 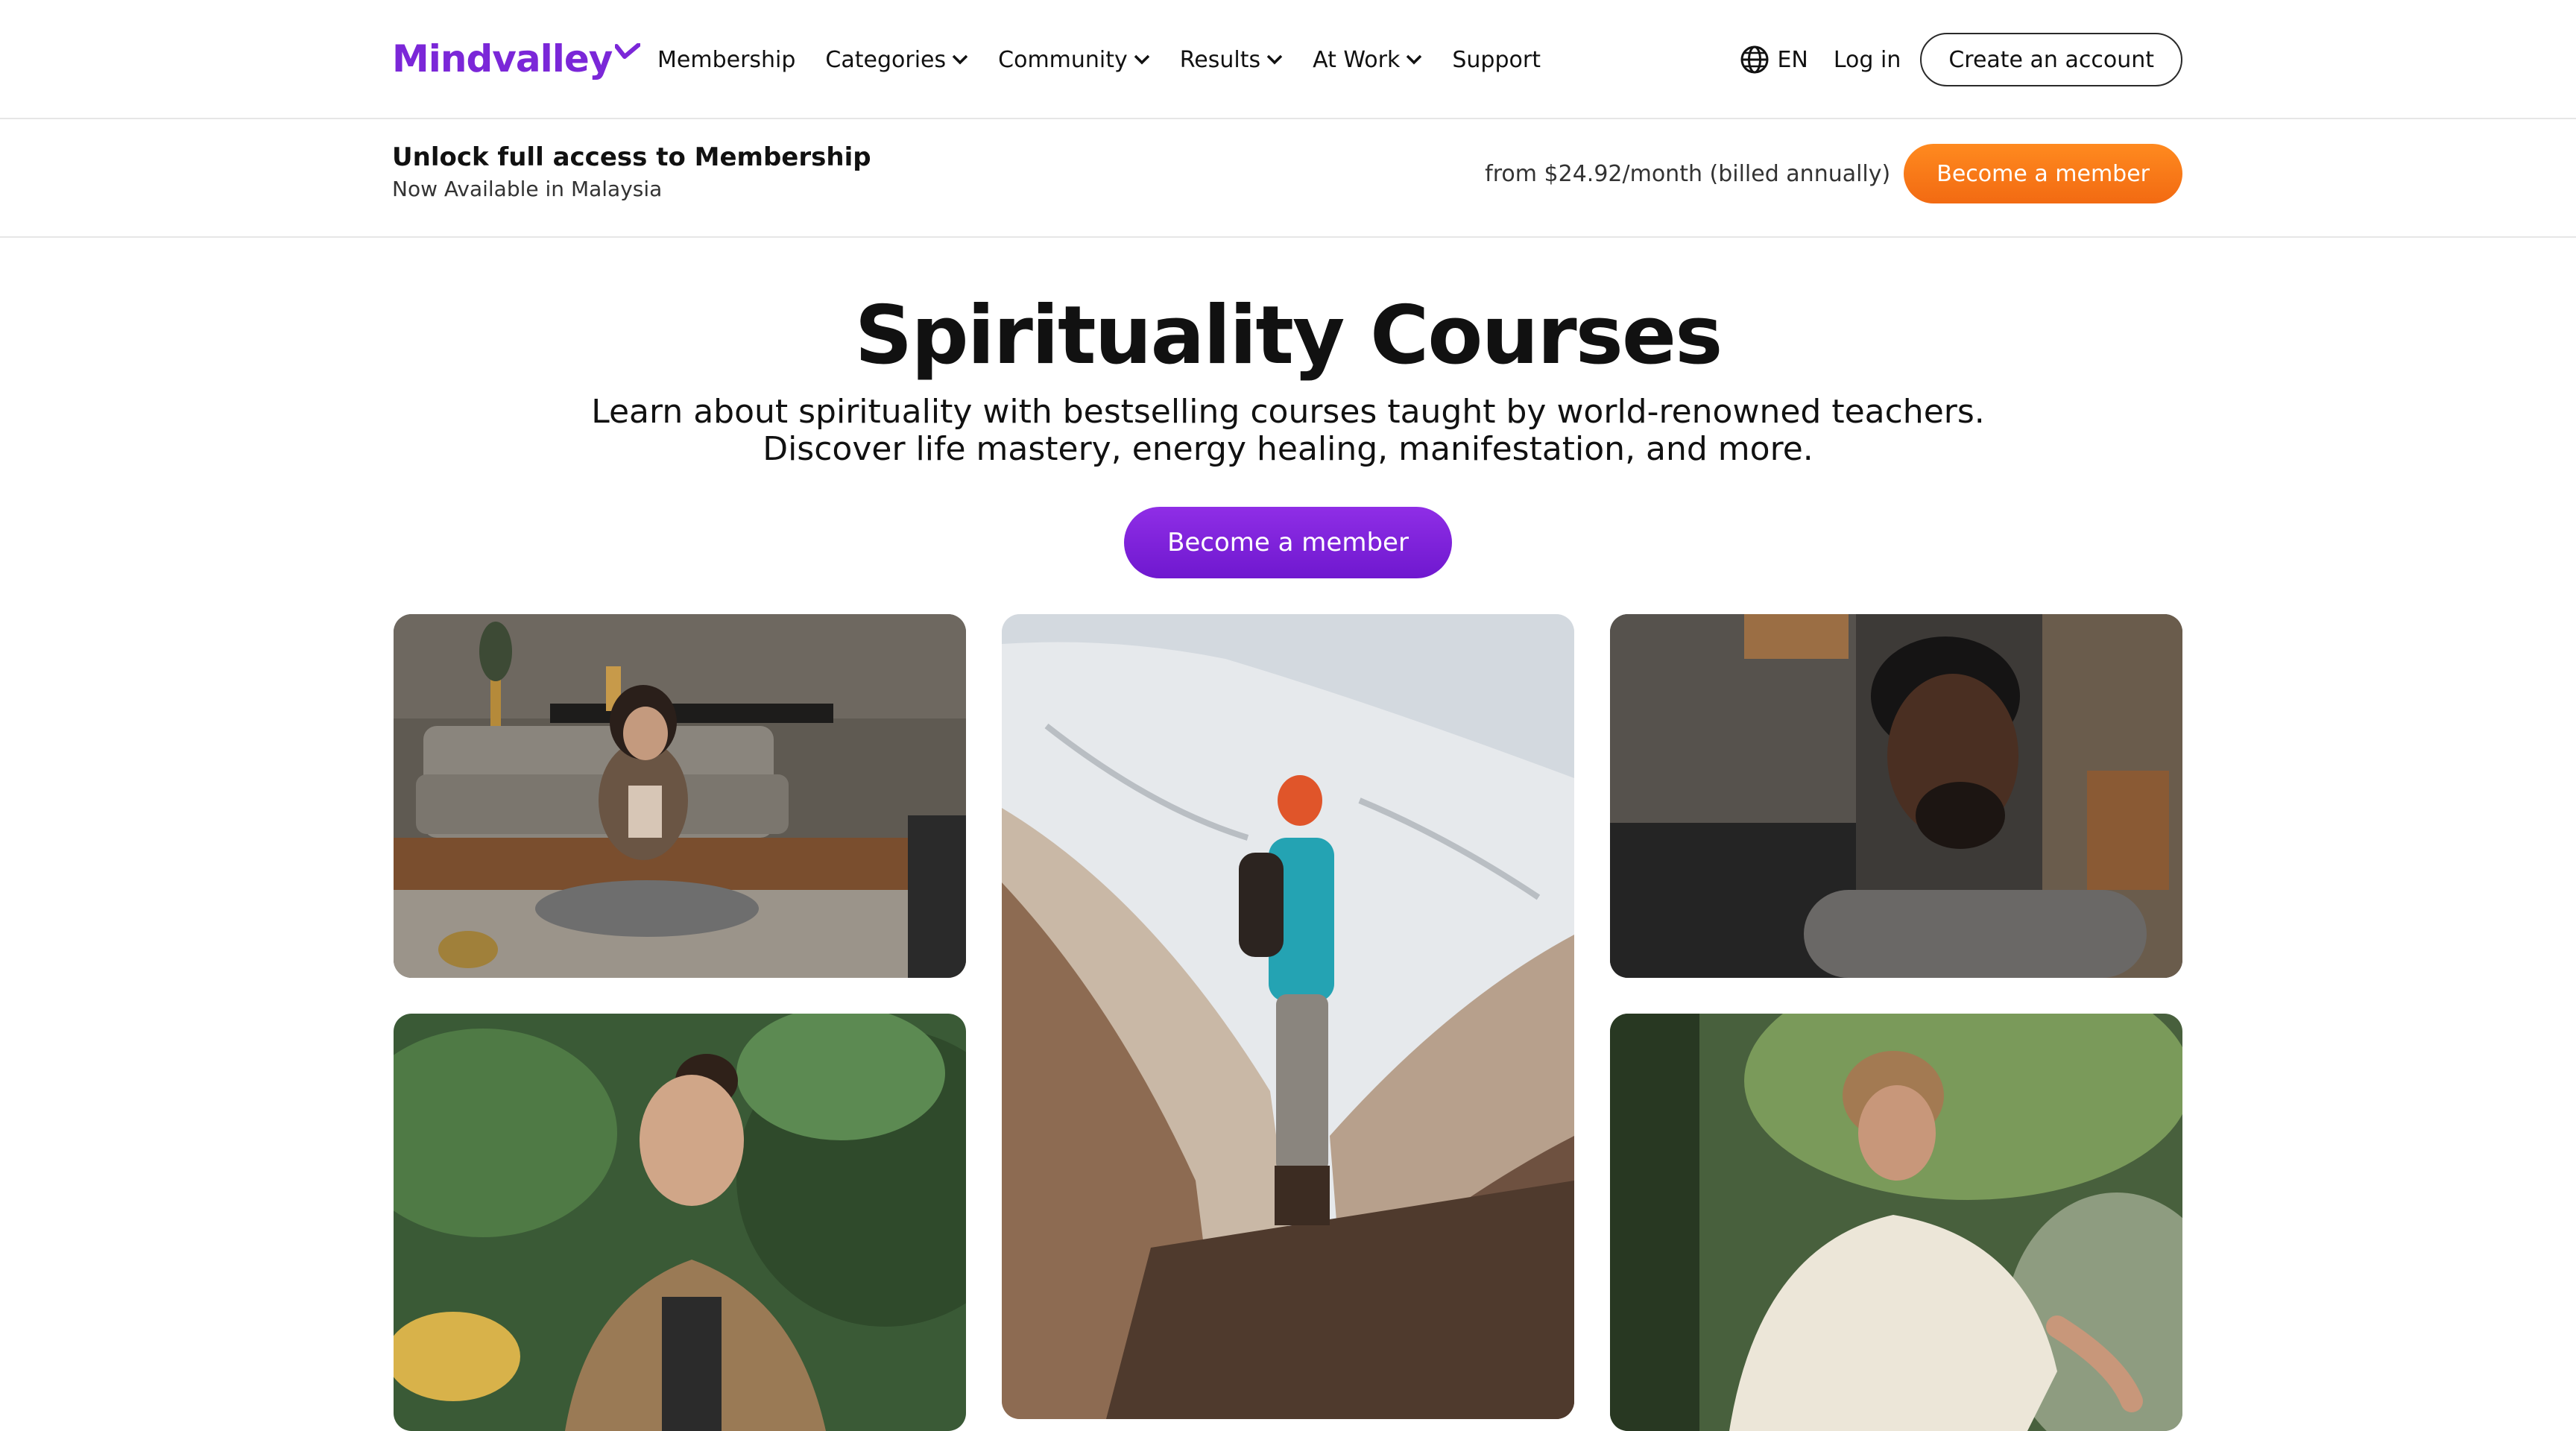 I want to click on gallery-image-man-eyes-closed, so click(x=1896, y=796).